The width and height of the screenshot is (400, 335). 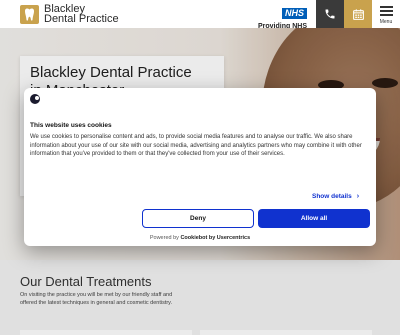 What do you see at coordinates (71, 125) in the screenshot?
I see `cookie-title: This website uses cookies` at bounding box center [71, 125].